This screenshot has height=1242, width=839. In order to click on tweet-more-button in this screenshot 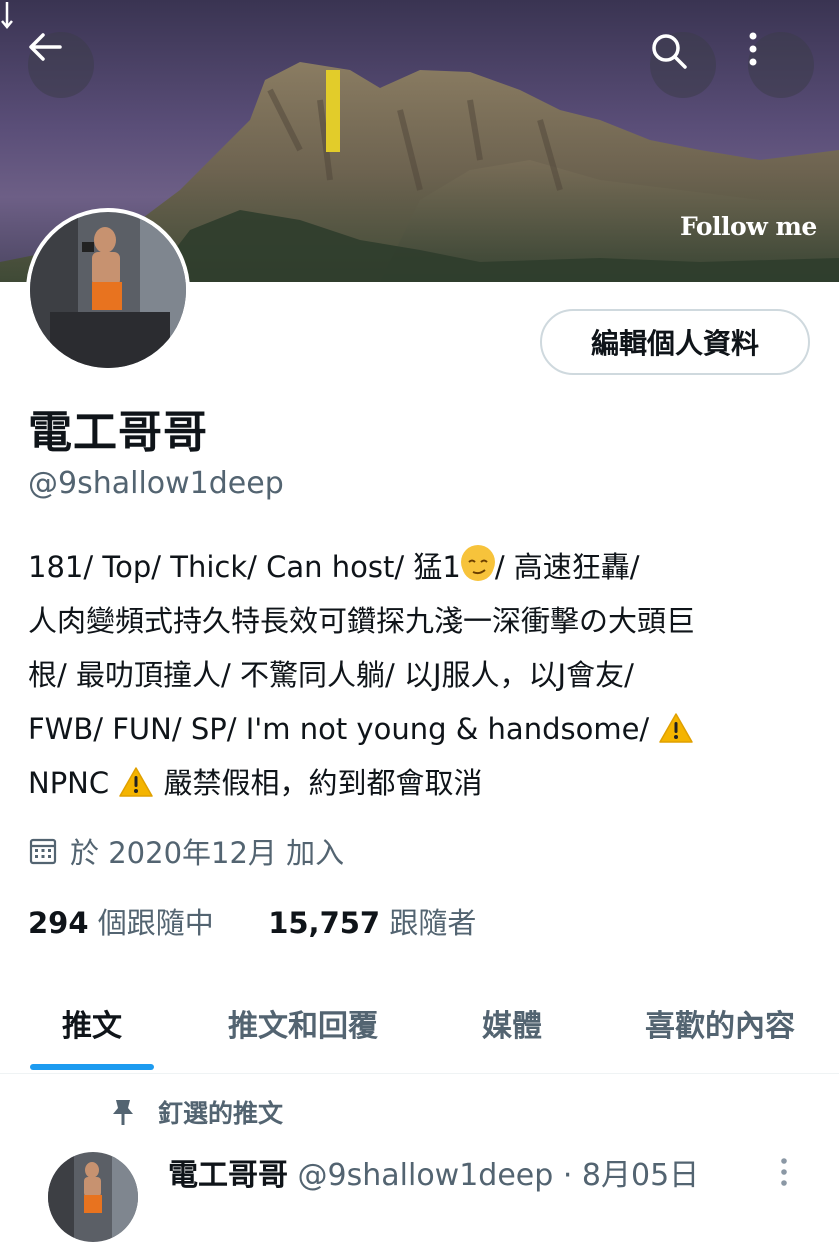, I will do `click(784, 1174)`.